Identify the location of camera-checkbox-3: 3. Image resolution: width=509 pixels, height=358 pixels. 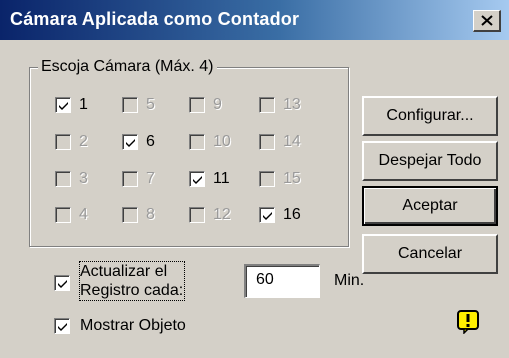
(85, 180).